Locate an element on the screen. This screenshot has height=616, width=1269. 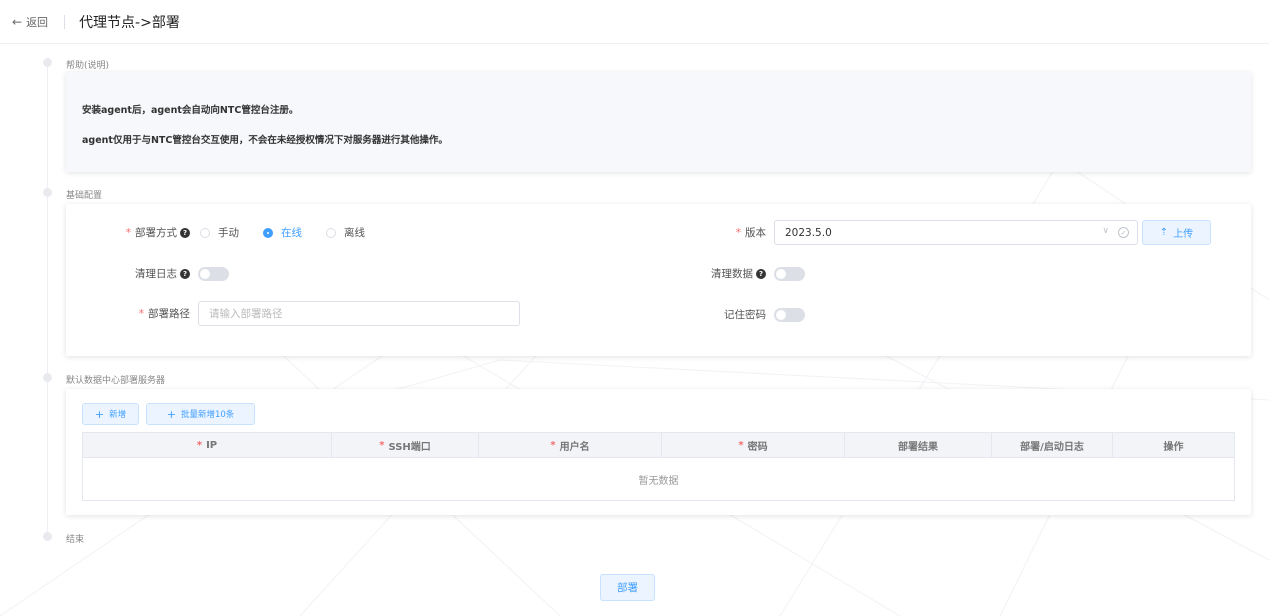
remember-password-row: 记住密码 is located at coordinates (735, 314).